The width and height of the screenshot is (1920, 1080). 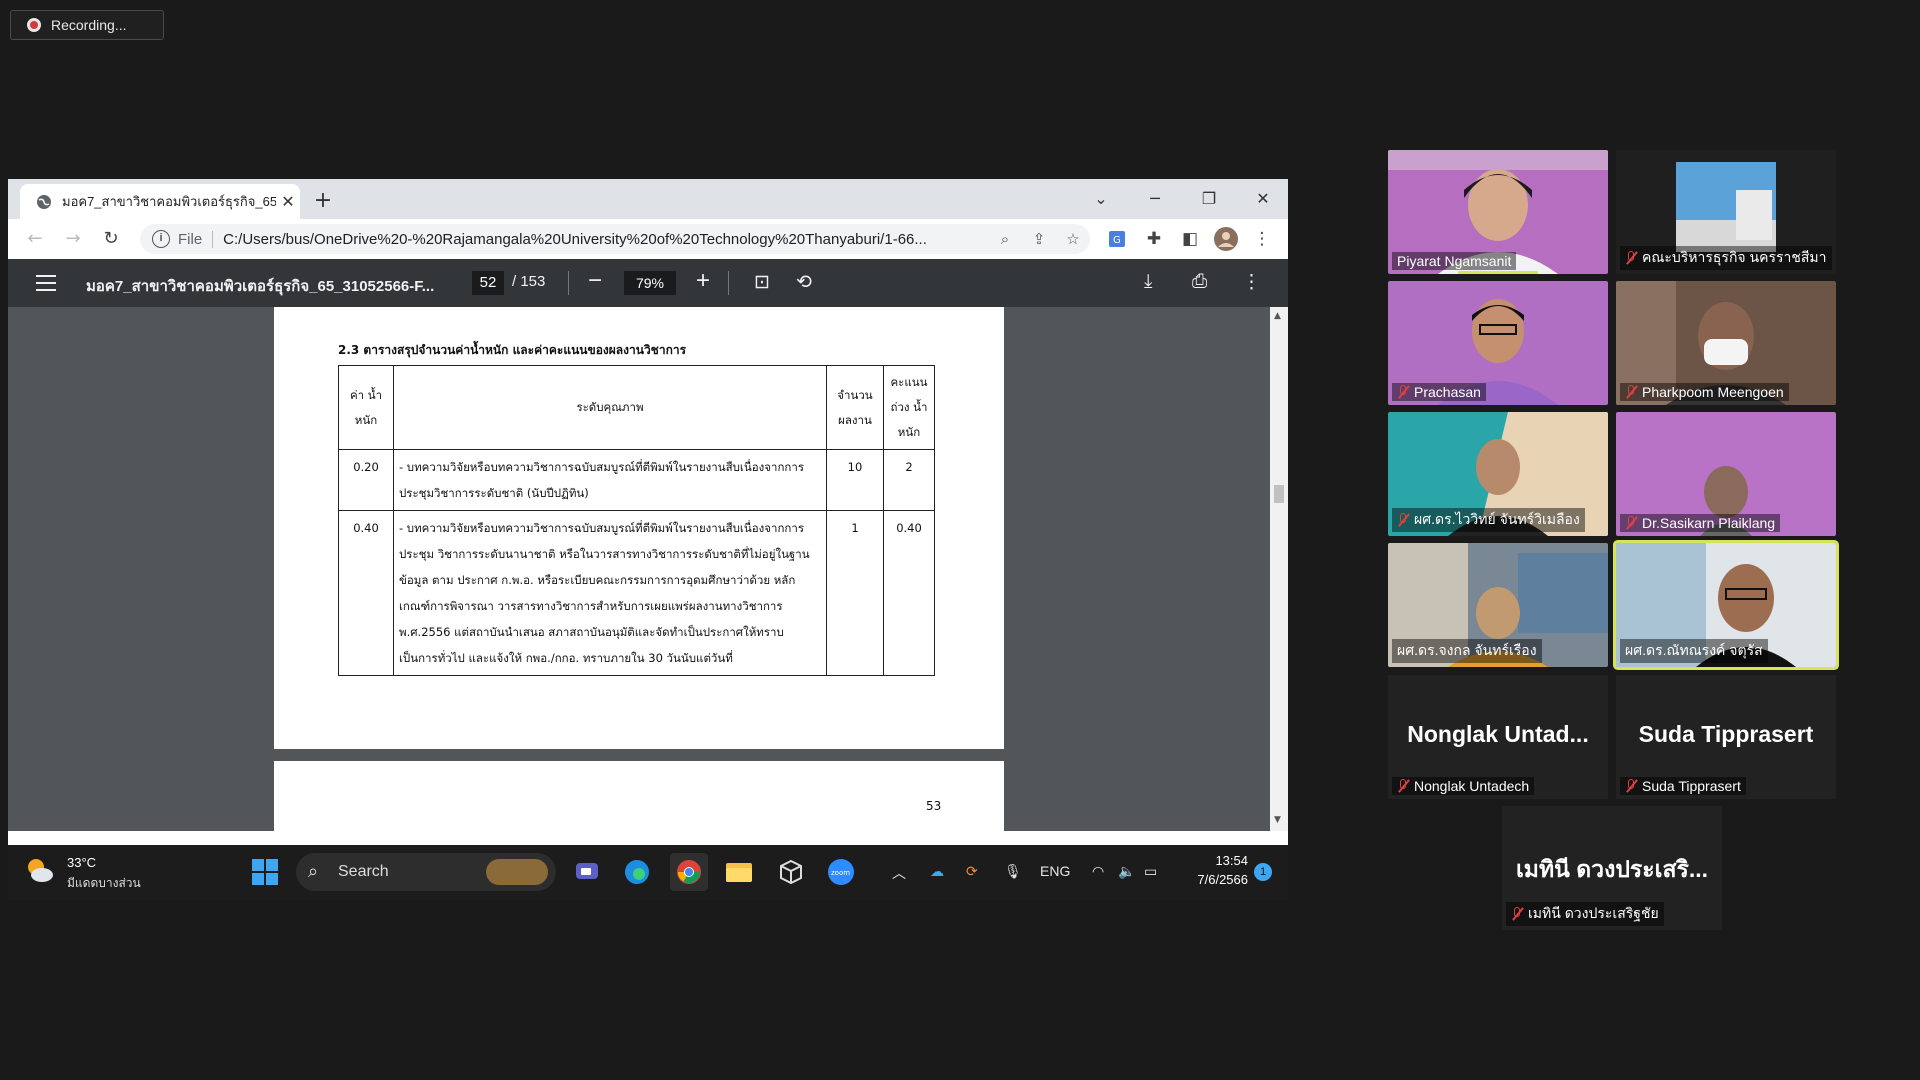 What do you see at coordinates (1251, 282) in the screenshot?
I see `pdf-more-icon: ⋮` at bounding box center [1251, 282].